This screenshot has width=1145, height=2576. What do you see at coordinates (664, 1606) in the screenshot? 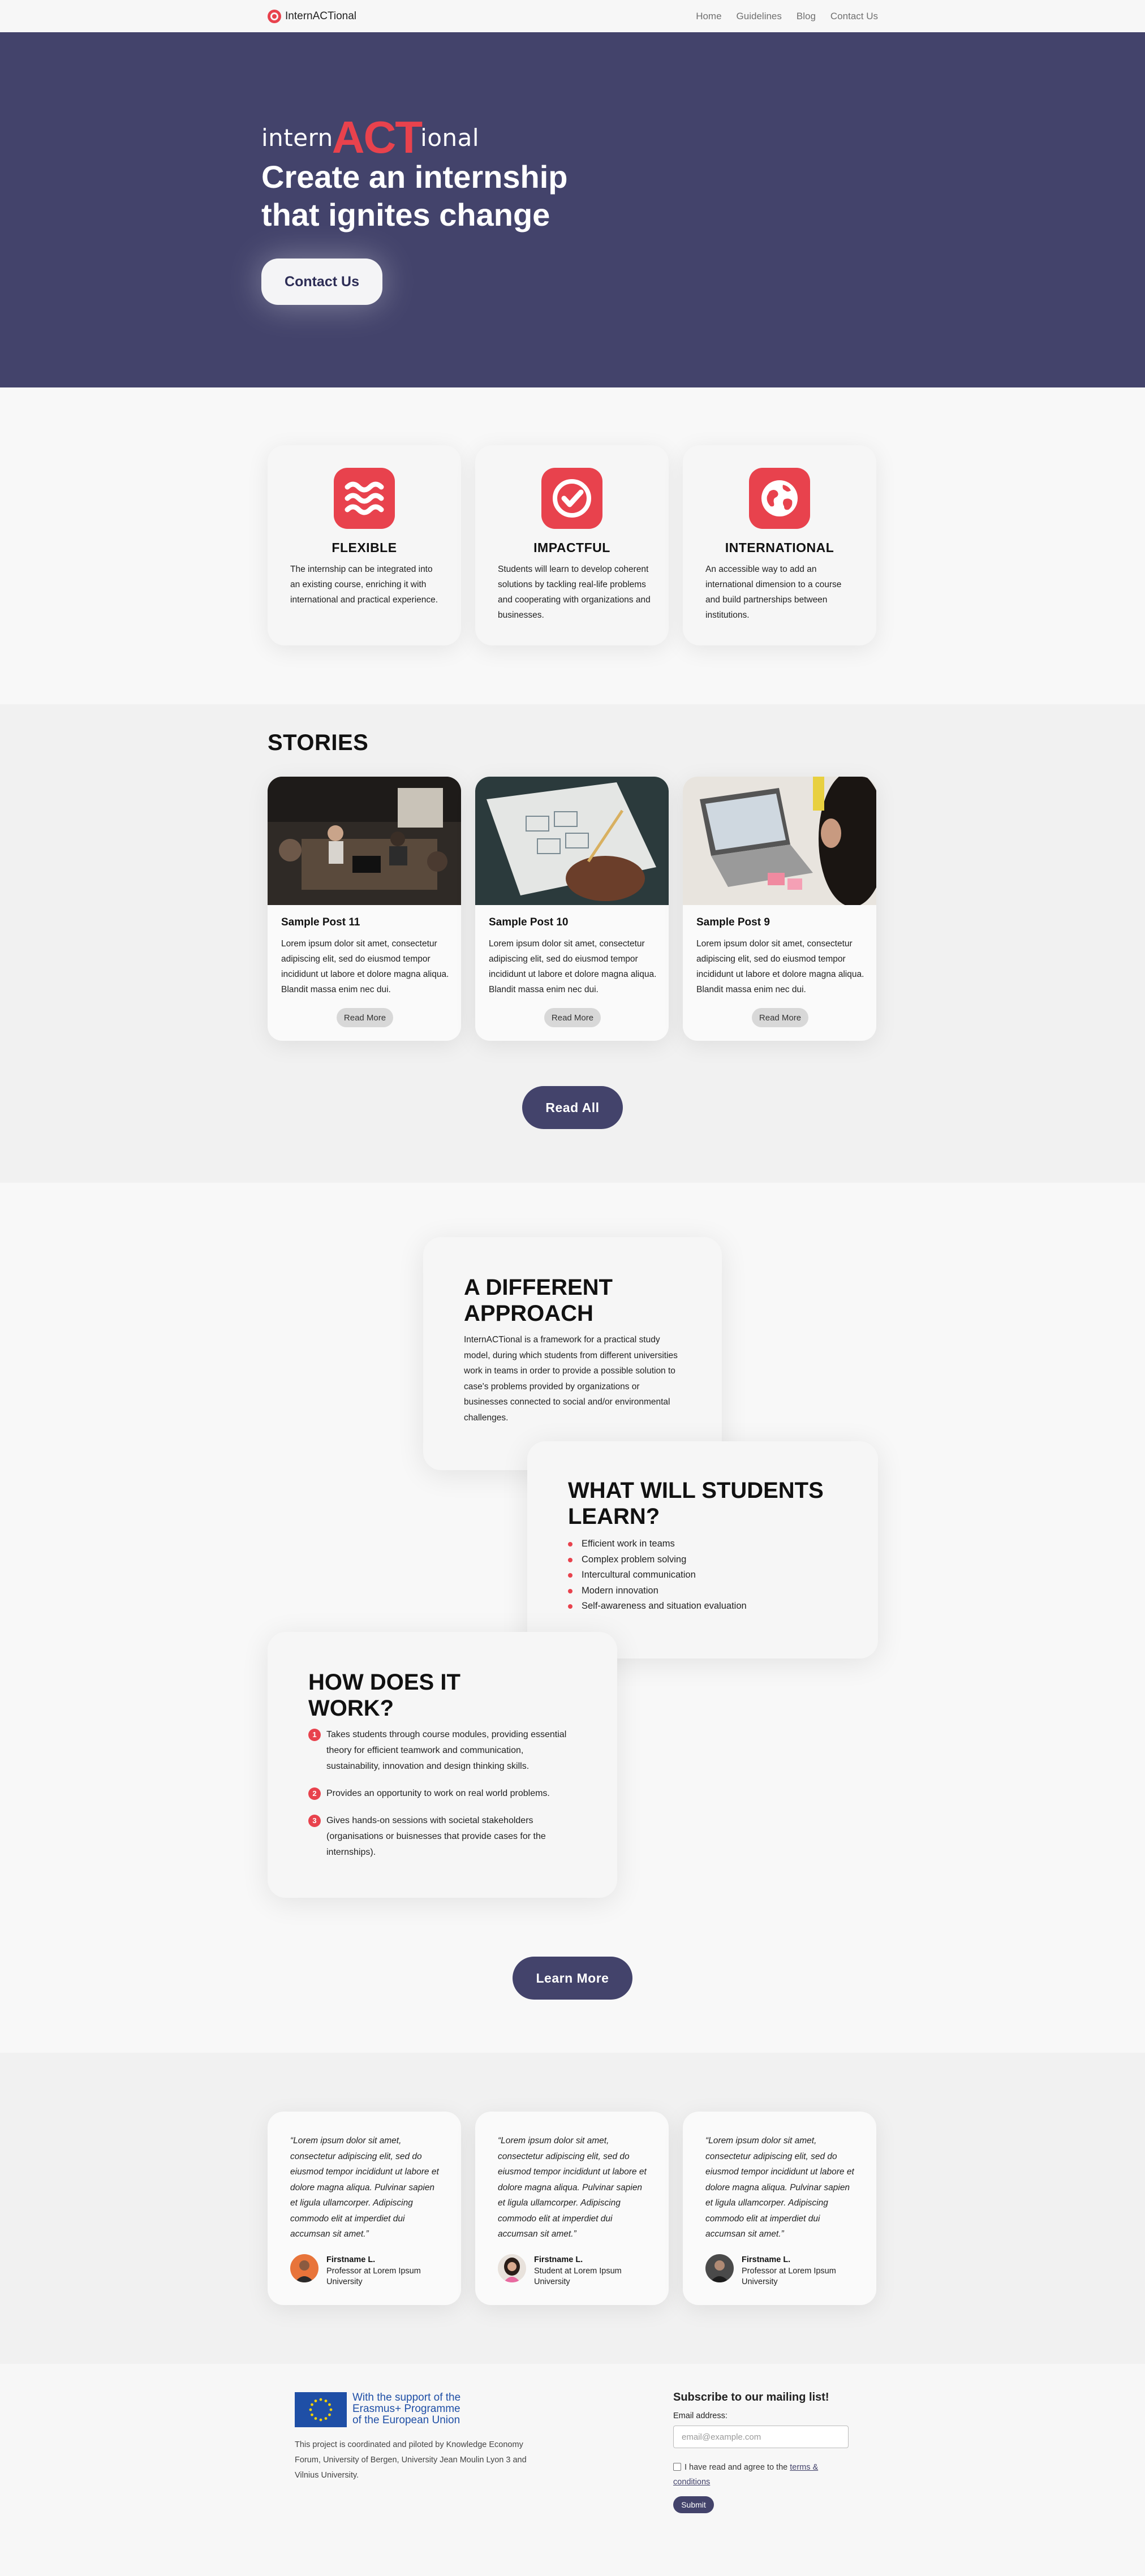
I see `learn-item-text: Self-awareness and situation evaluation` at bounding box center [664, 1606].